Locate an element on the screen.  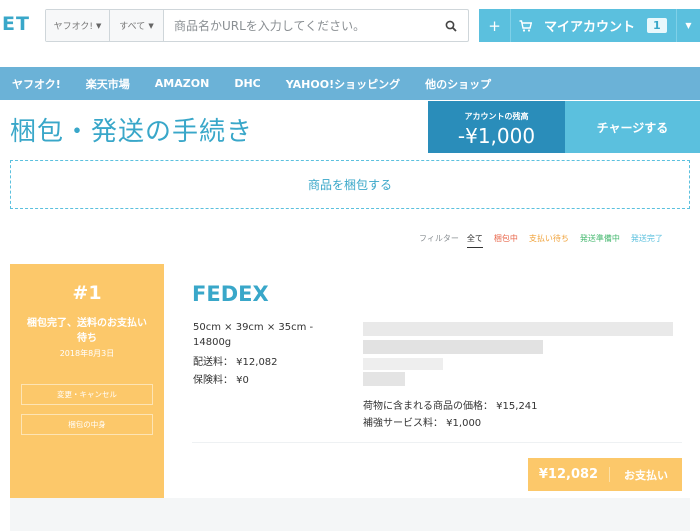
divider is located at coordinates (437, 442).